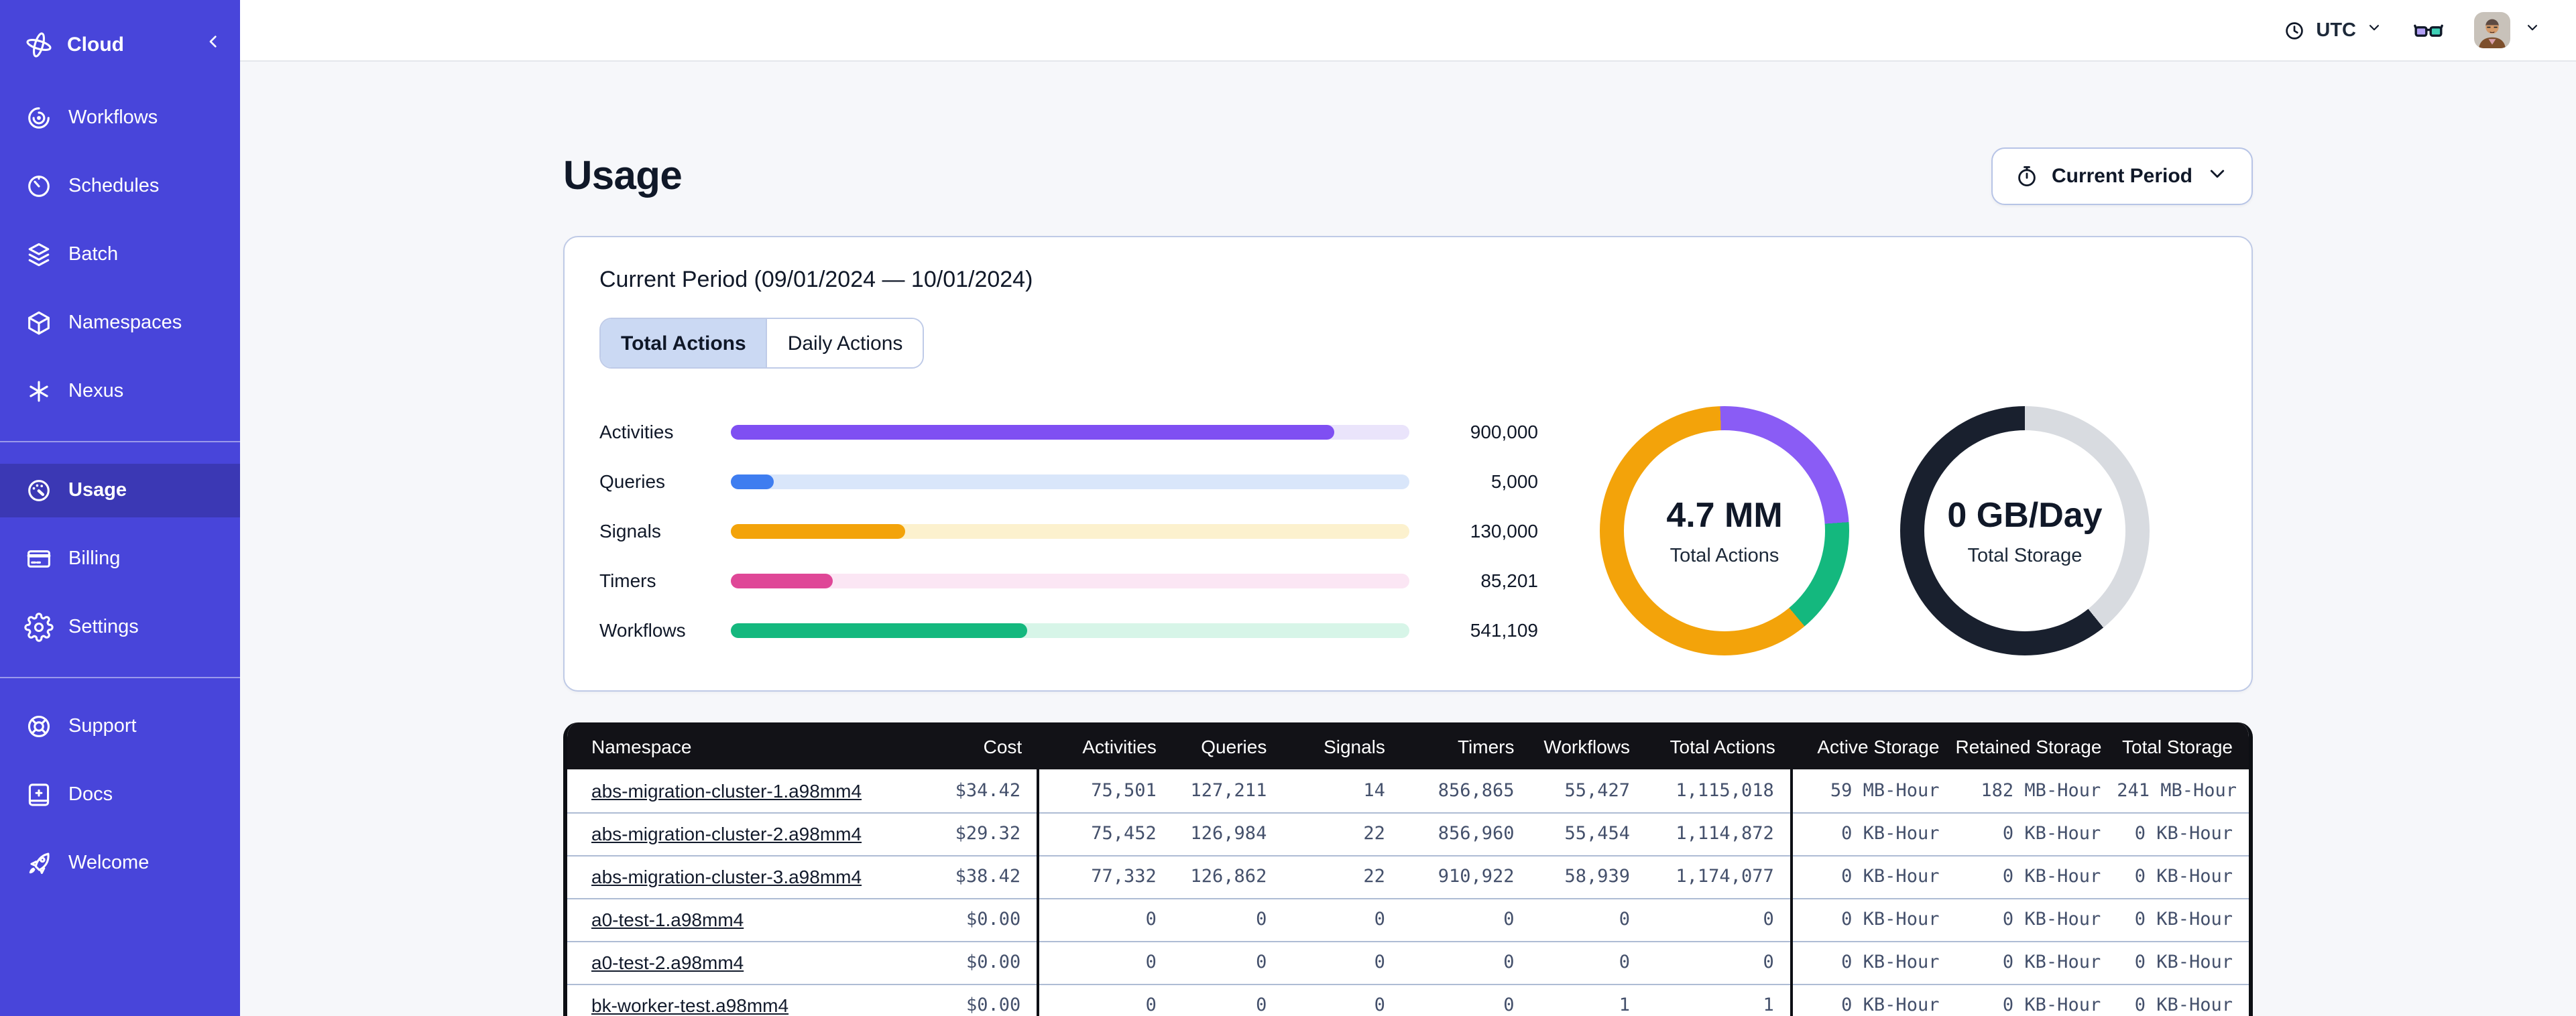 The image size is (2576, 1016). What do you see at coordinates (1342, 877) in the screenshot?
I see `cell-signals: 22` at bounding box center [1342, 877].